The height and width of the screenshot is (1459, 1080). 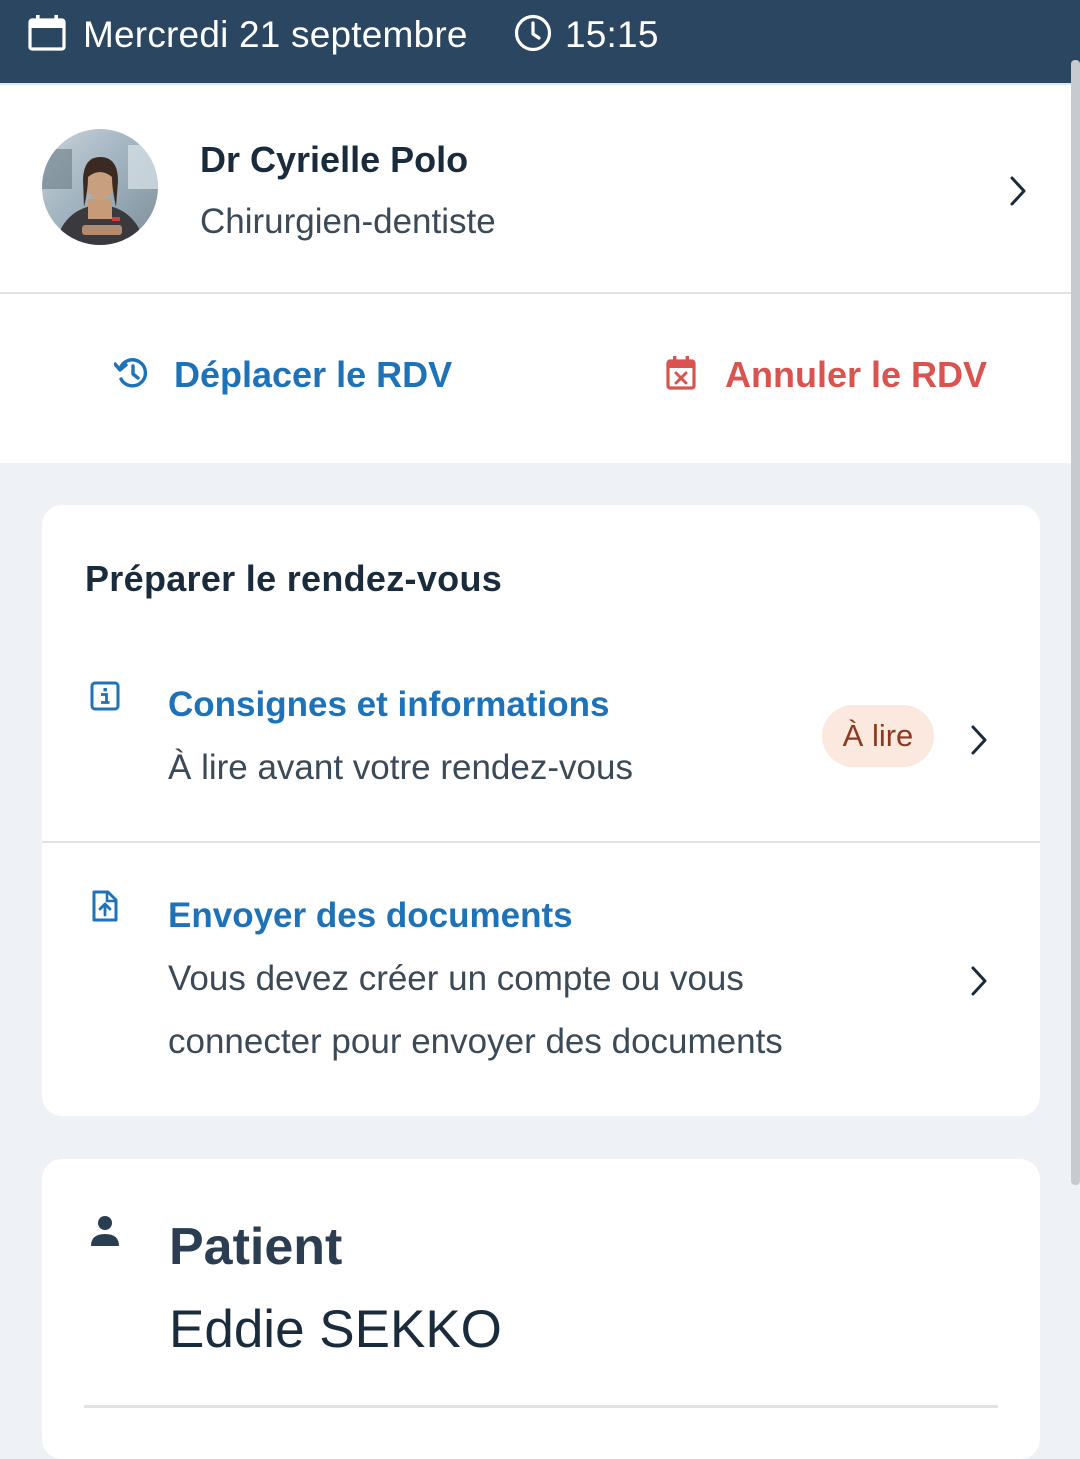 I want to click on appointment-time-text: 15:15, so click(x=612, y=34).